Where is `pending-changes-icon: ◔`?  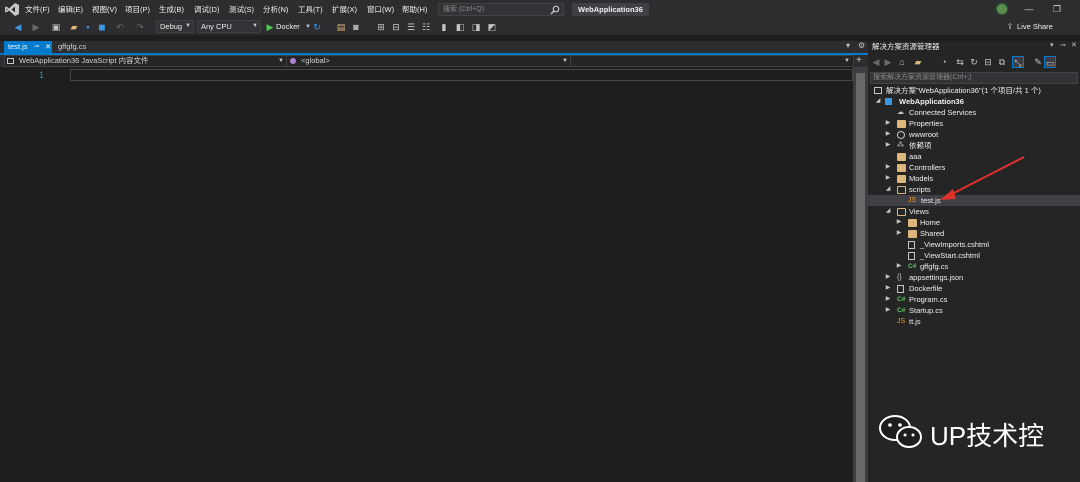 pending-changes-icon: ◔ is located at coordinates (944, 62).